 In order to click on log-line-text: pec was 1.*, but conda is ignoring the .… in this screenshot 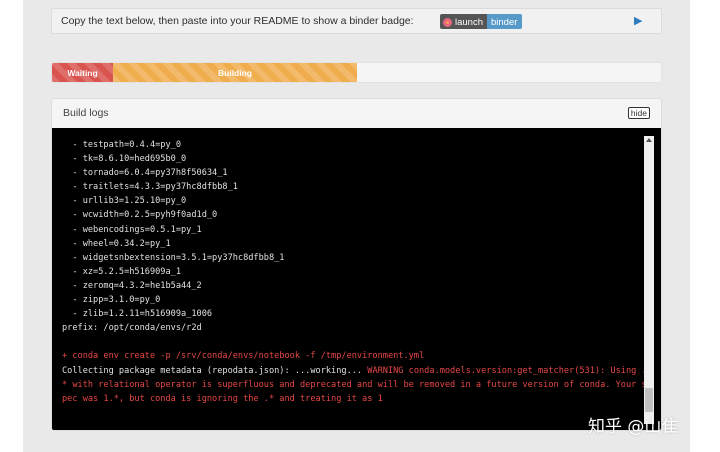, I will do `click(222, 398)`.